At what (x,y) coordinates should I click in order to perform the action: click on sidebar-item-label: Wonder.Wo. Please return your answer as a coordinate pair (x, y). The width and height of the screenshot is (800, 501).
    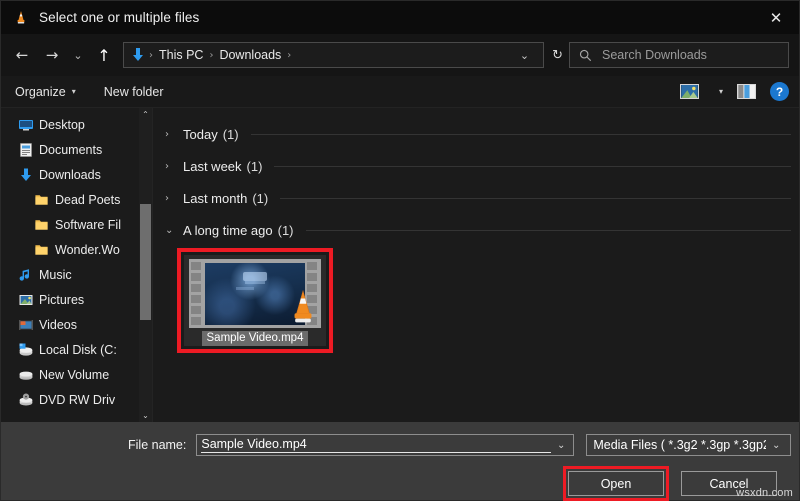
    Looking at the image, I should click on (87, 249).